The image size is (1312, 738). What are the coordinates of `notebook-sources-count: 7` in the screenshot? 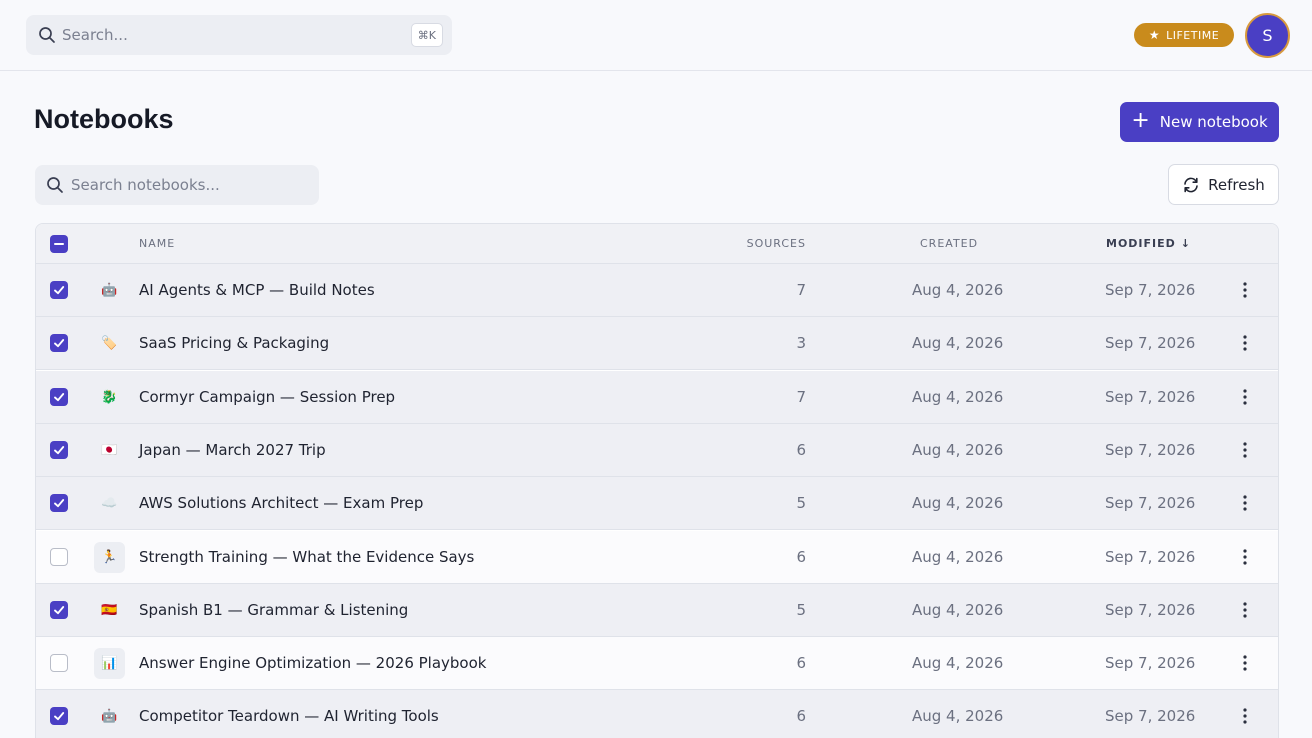 It's located at (801, 396).